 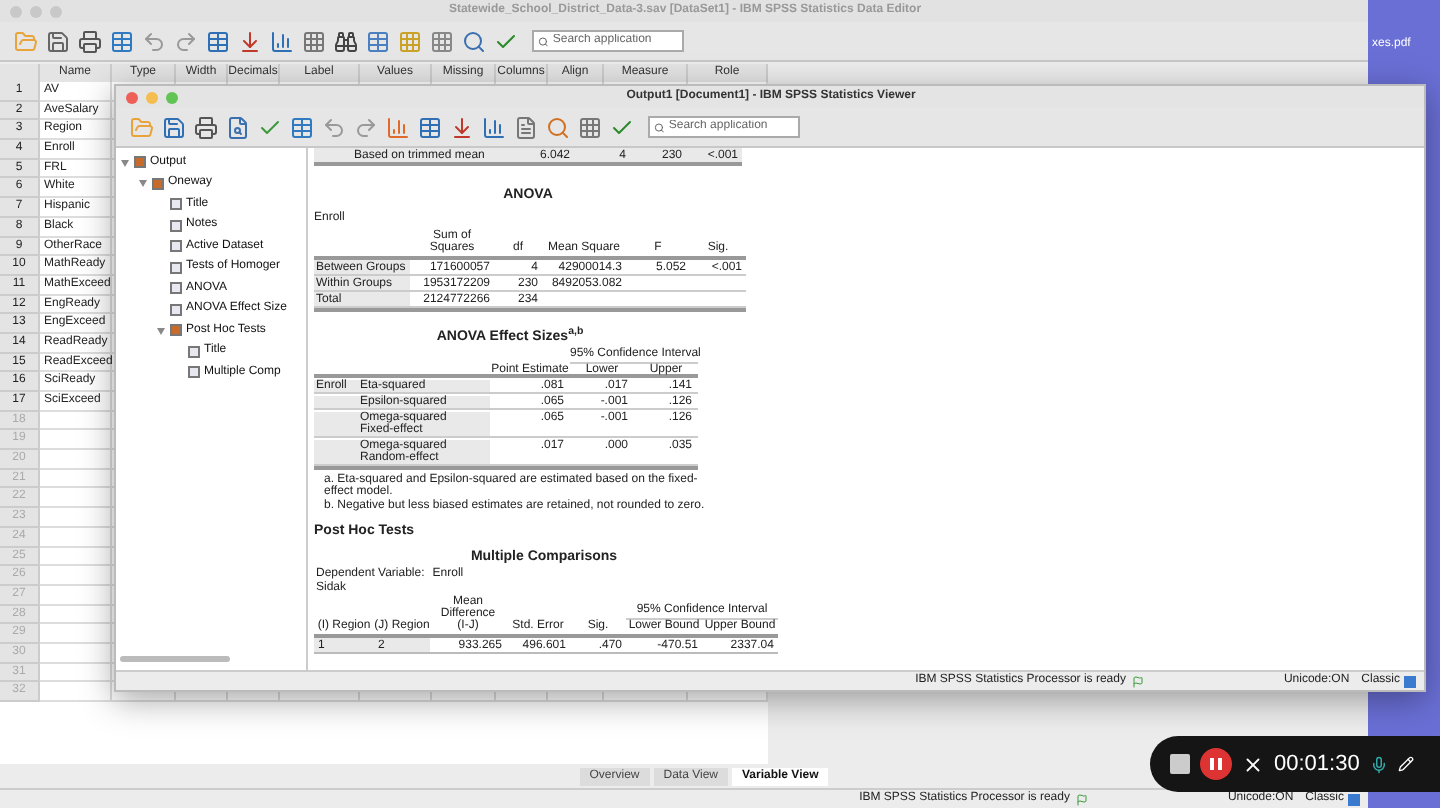 What do you see at coordinates (525, 127) in the screenshot?
I see `page-icon` at bounding box center [525, 127].